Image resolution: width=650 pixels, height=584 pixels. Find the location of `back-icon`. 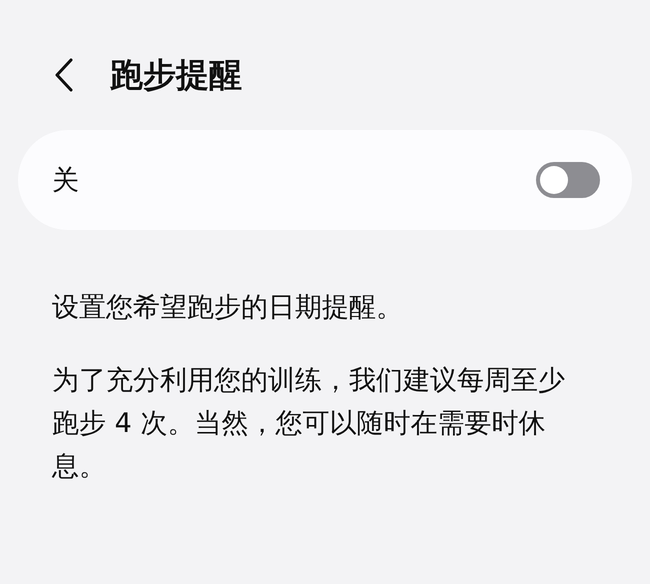

back-icon is located at coordinates (64, 75).